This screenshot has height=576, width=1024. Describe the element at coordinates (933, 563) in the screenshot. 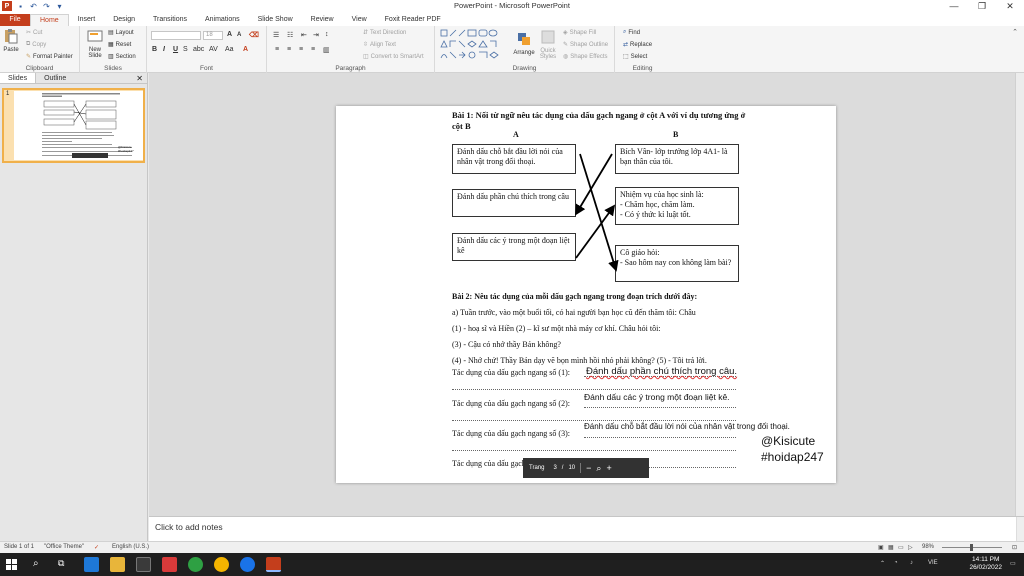

I see `input-language: VIE` at that location.